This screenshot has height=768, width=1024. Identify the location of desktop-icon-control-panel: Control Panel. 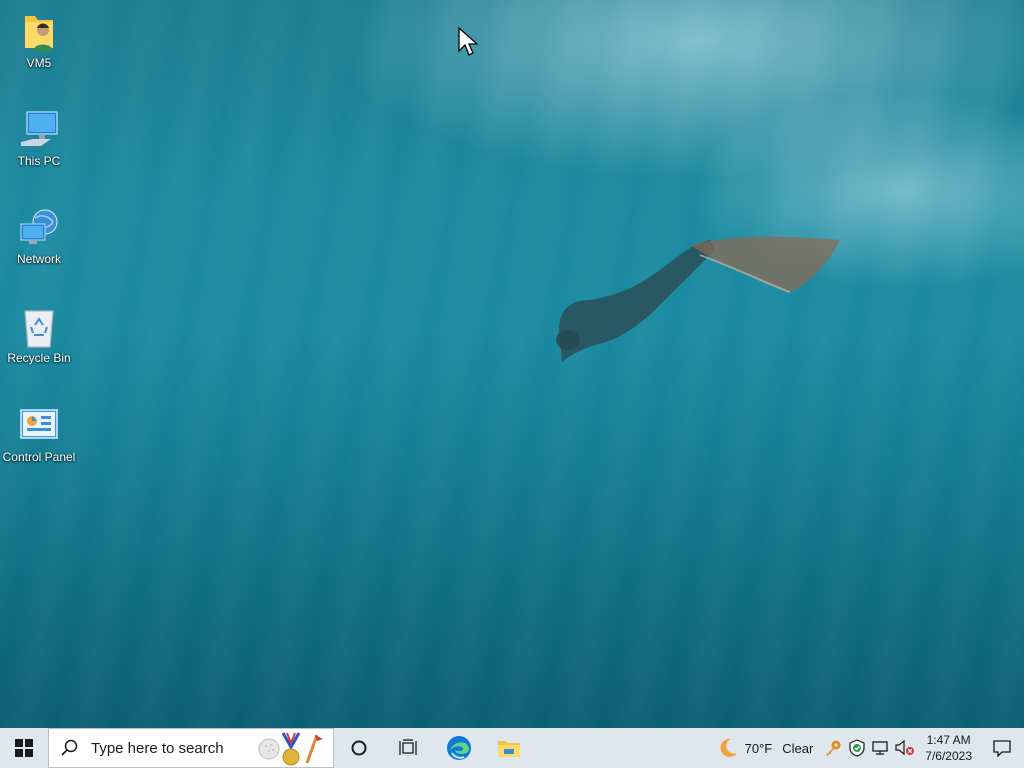
(39, 434).